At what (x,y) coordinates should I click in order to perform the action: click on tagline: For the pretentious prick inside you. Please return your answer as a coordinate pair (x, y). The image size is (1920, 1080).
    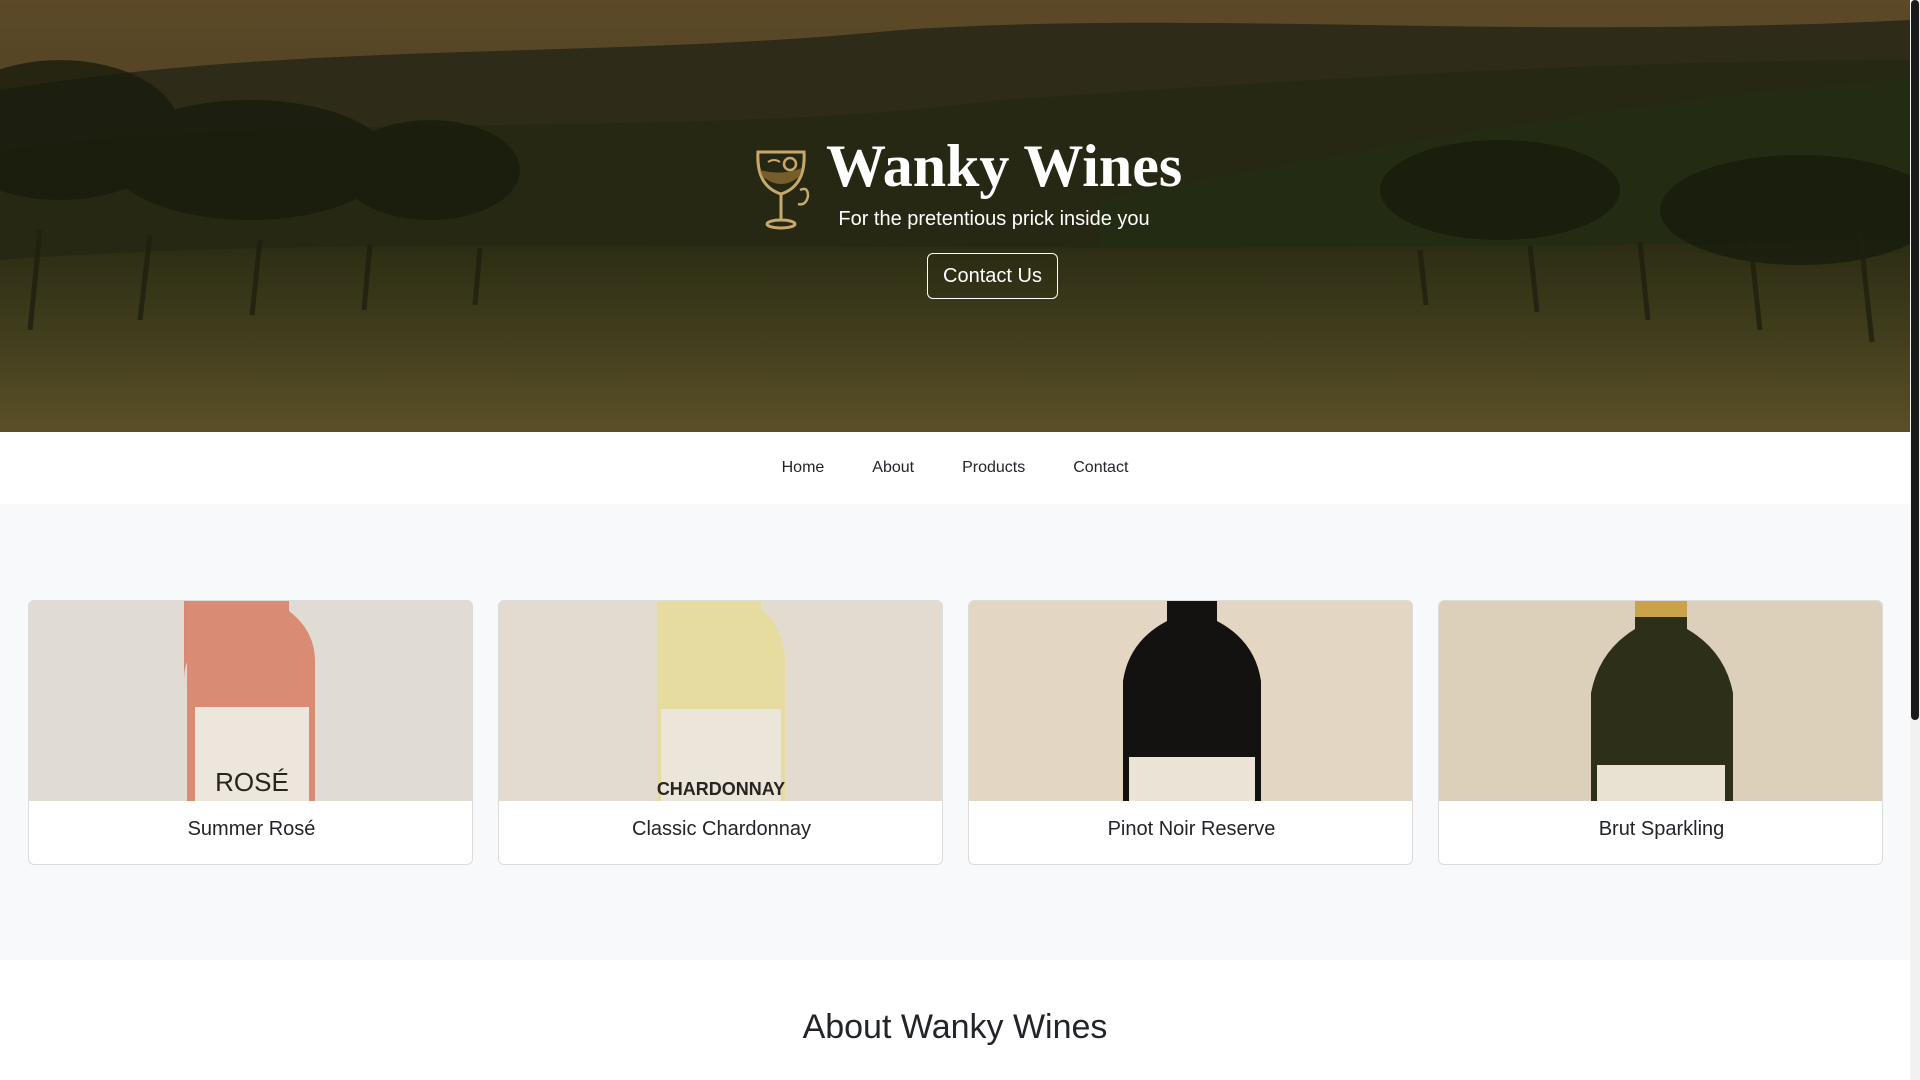
    Looking at the image, I should click on (994, 219).